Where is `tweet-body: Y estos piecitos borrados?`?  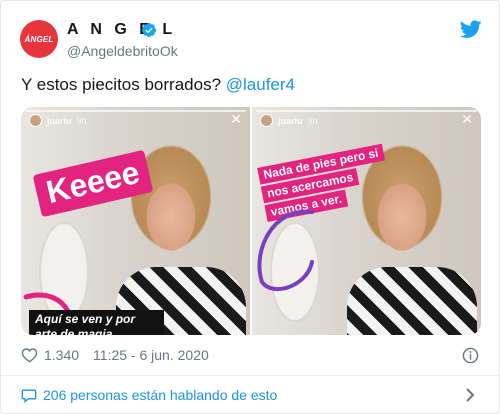 tweet-body: Y estos piecitos borrados? is located at coordinates (123, 84).